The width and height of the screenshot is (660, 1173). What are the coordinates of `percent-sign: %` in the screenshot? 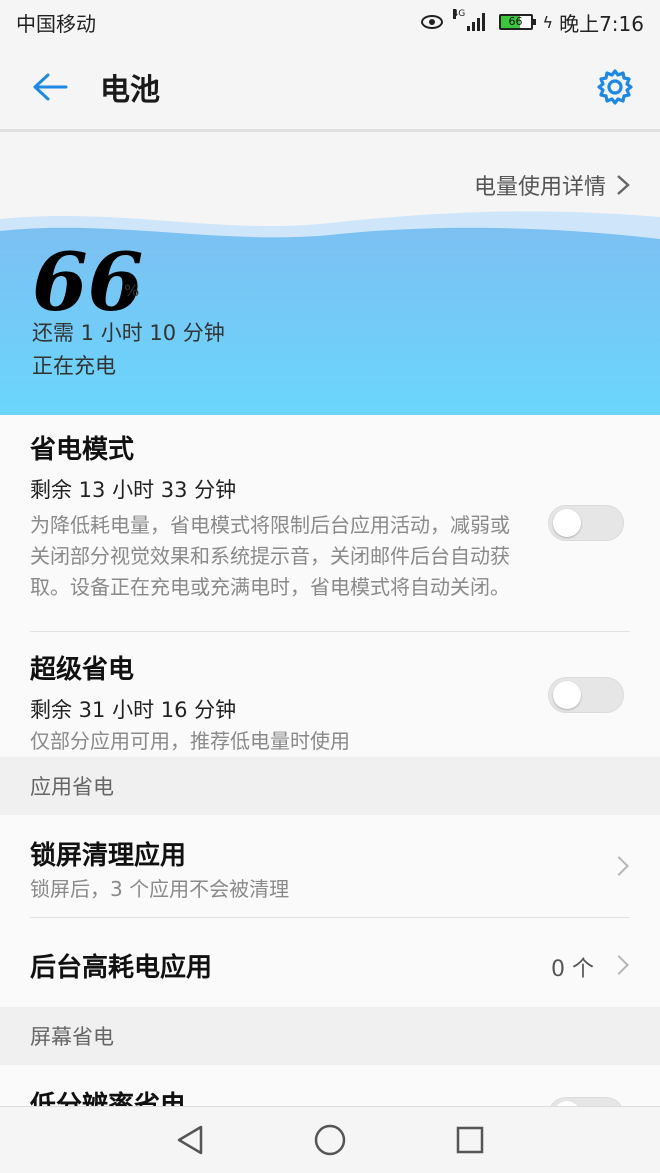 It's located at (132, 290).